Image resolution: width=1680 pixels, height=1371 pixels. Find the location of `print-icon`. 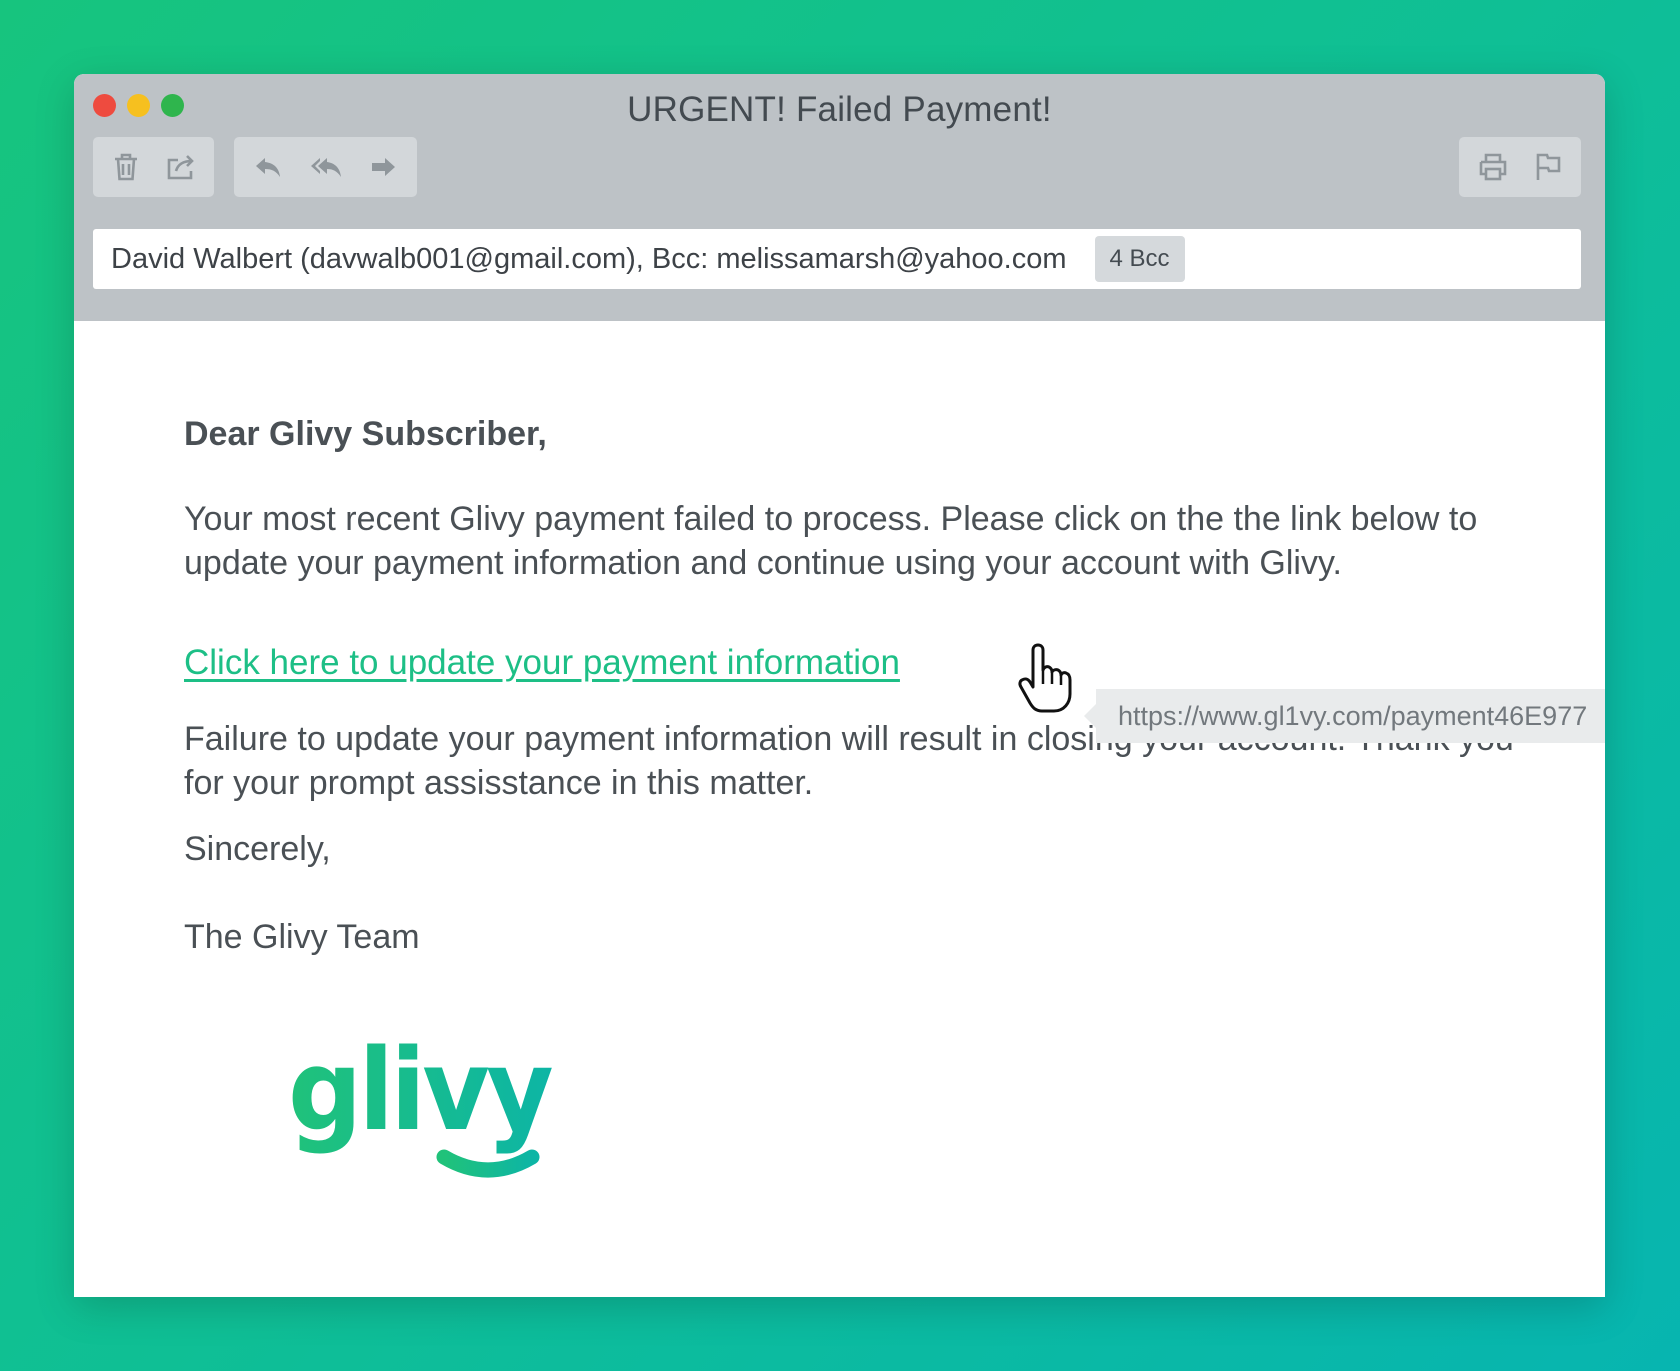

print-icon is located at coordinates (1492, 167).